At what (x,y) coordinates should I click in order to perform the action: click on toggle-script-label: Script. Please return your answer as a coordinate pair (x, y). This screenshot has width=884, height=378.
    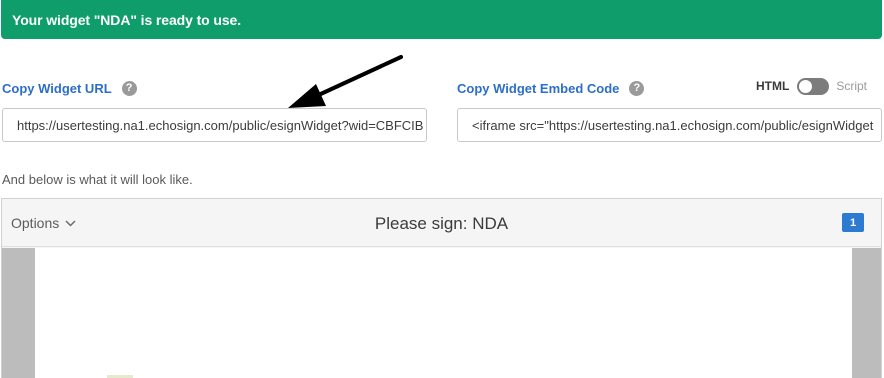
    Looking at the image, I should click on (851, 86).